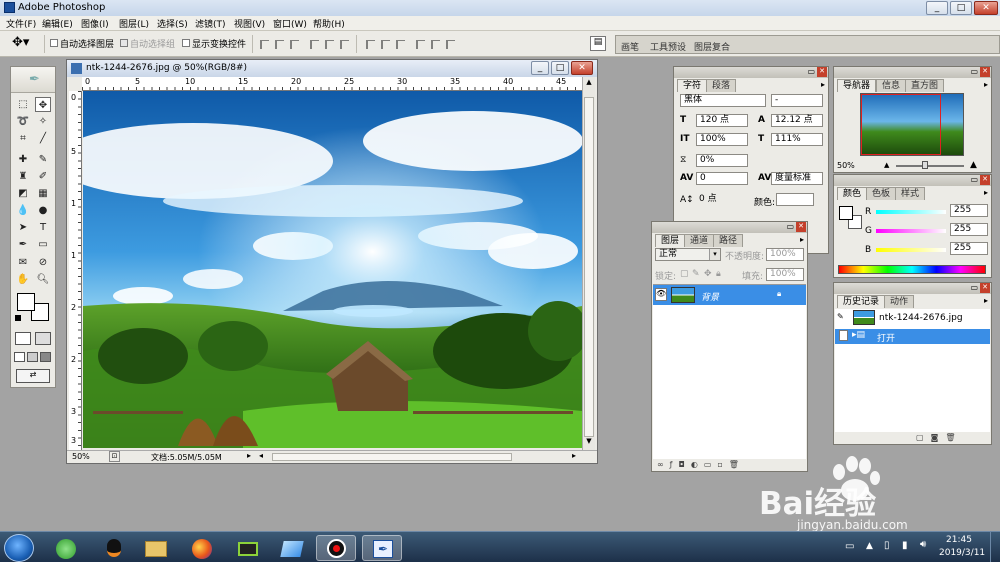 The width and height of the screenshot is (1000, 562). I want to click on distribute-hcenter-icon, so click(435, 44).